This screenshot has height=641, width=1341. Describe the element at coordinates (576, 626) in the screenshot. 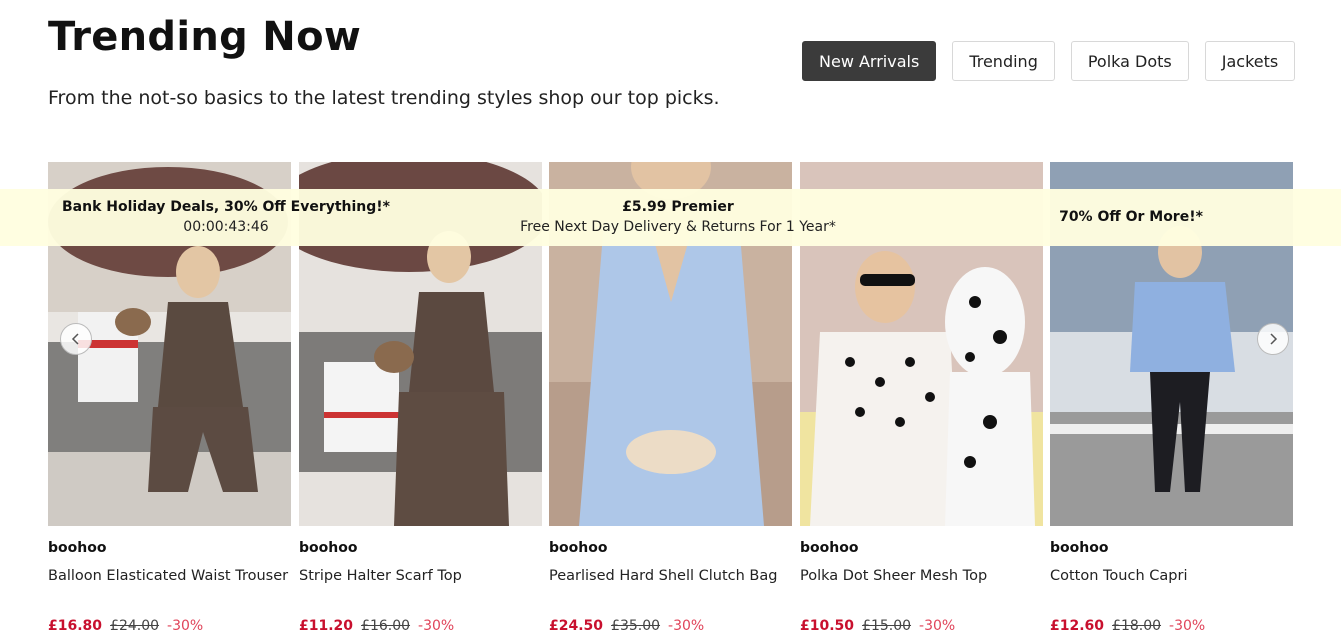

I see `product-price: £24.50` at that location.